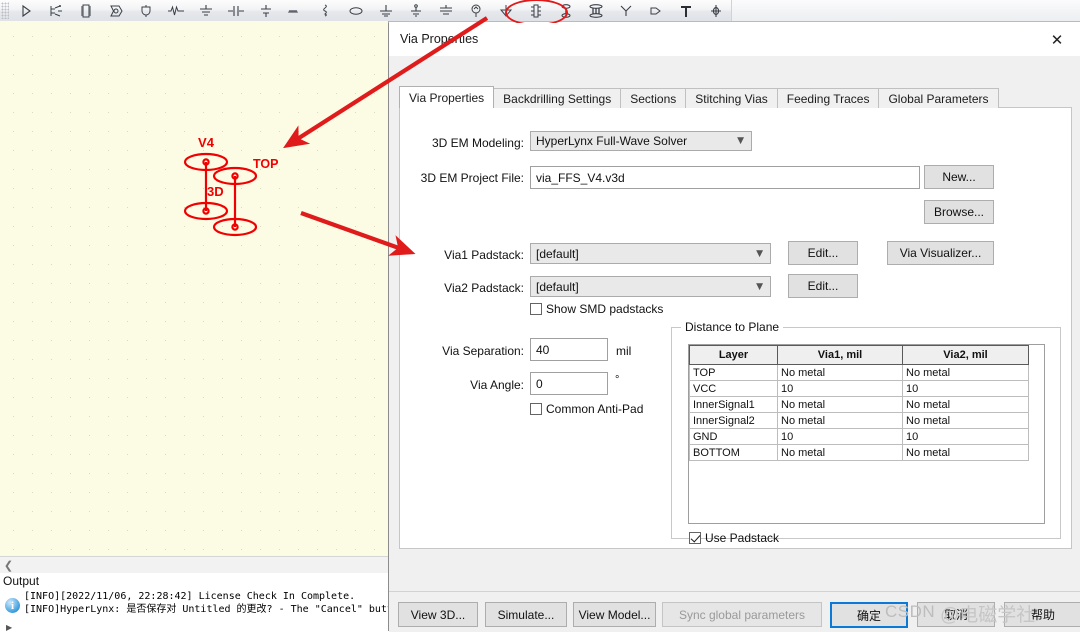  I want to click on via1-padstack-select: [default] ▼, so click(650, 253).